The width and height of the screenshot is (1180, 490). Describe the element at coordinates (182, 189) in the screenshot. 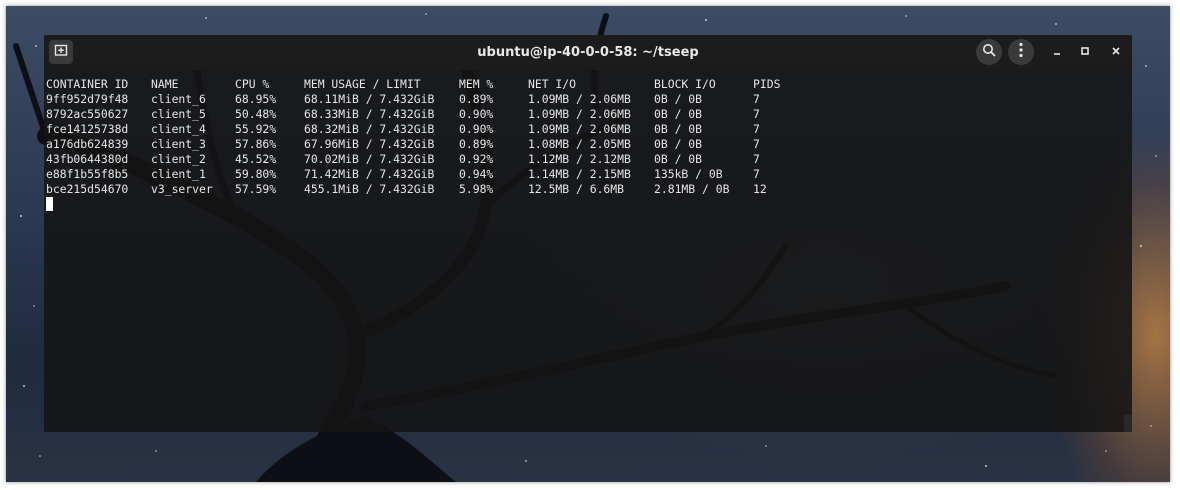

I see `container-name: v3_server` at that location.